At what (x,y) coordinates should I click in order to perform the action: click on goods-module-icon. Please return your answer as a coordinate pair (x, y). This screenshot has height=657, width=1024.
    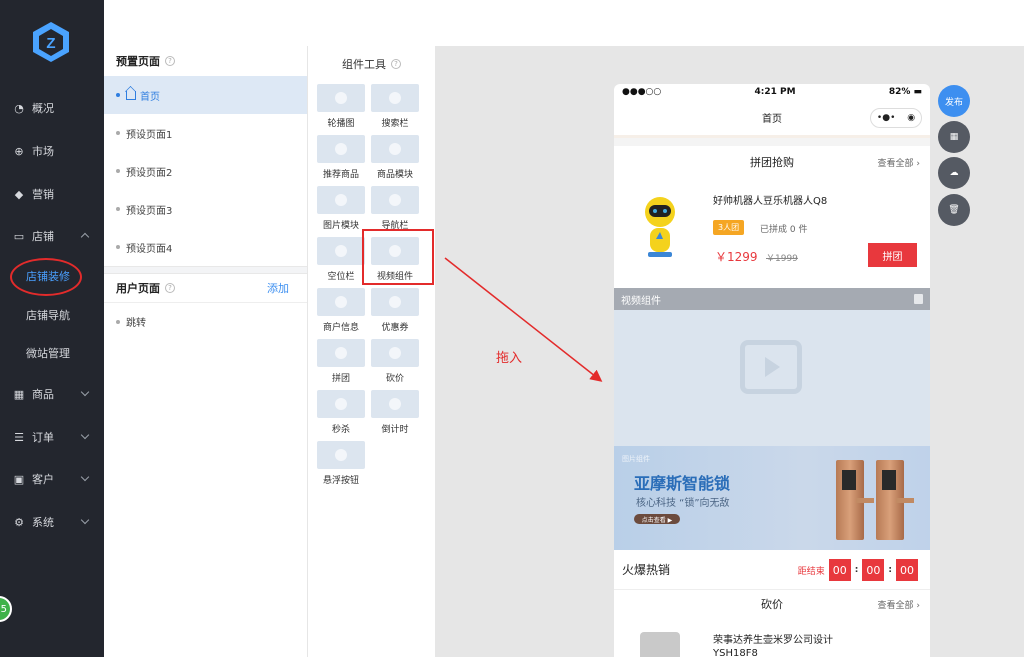
    Looking at the image, I should click on (395, 149).